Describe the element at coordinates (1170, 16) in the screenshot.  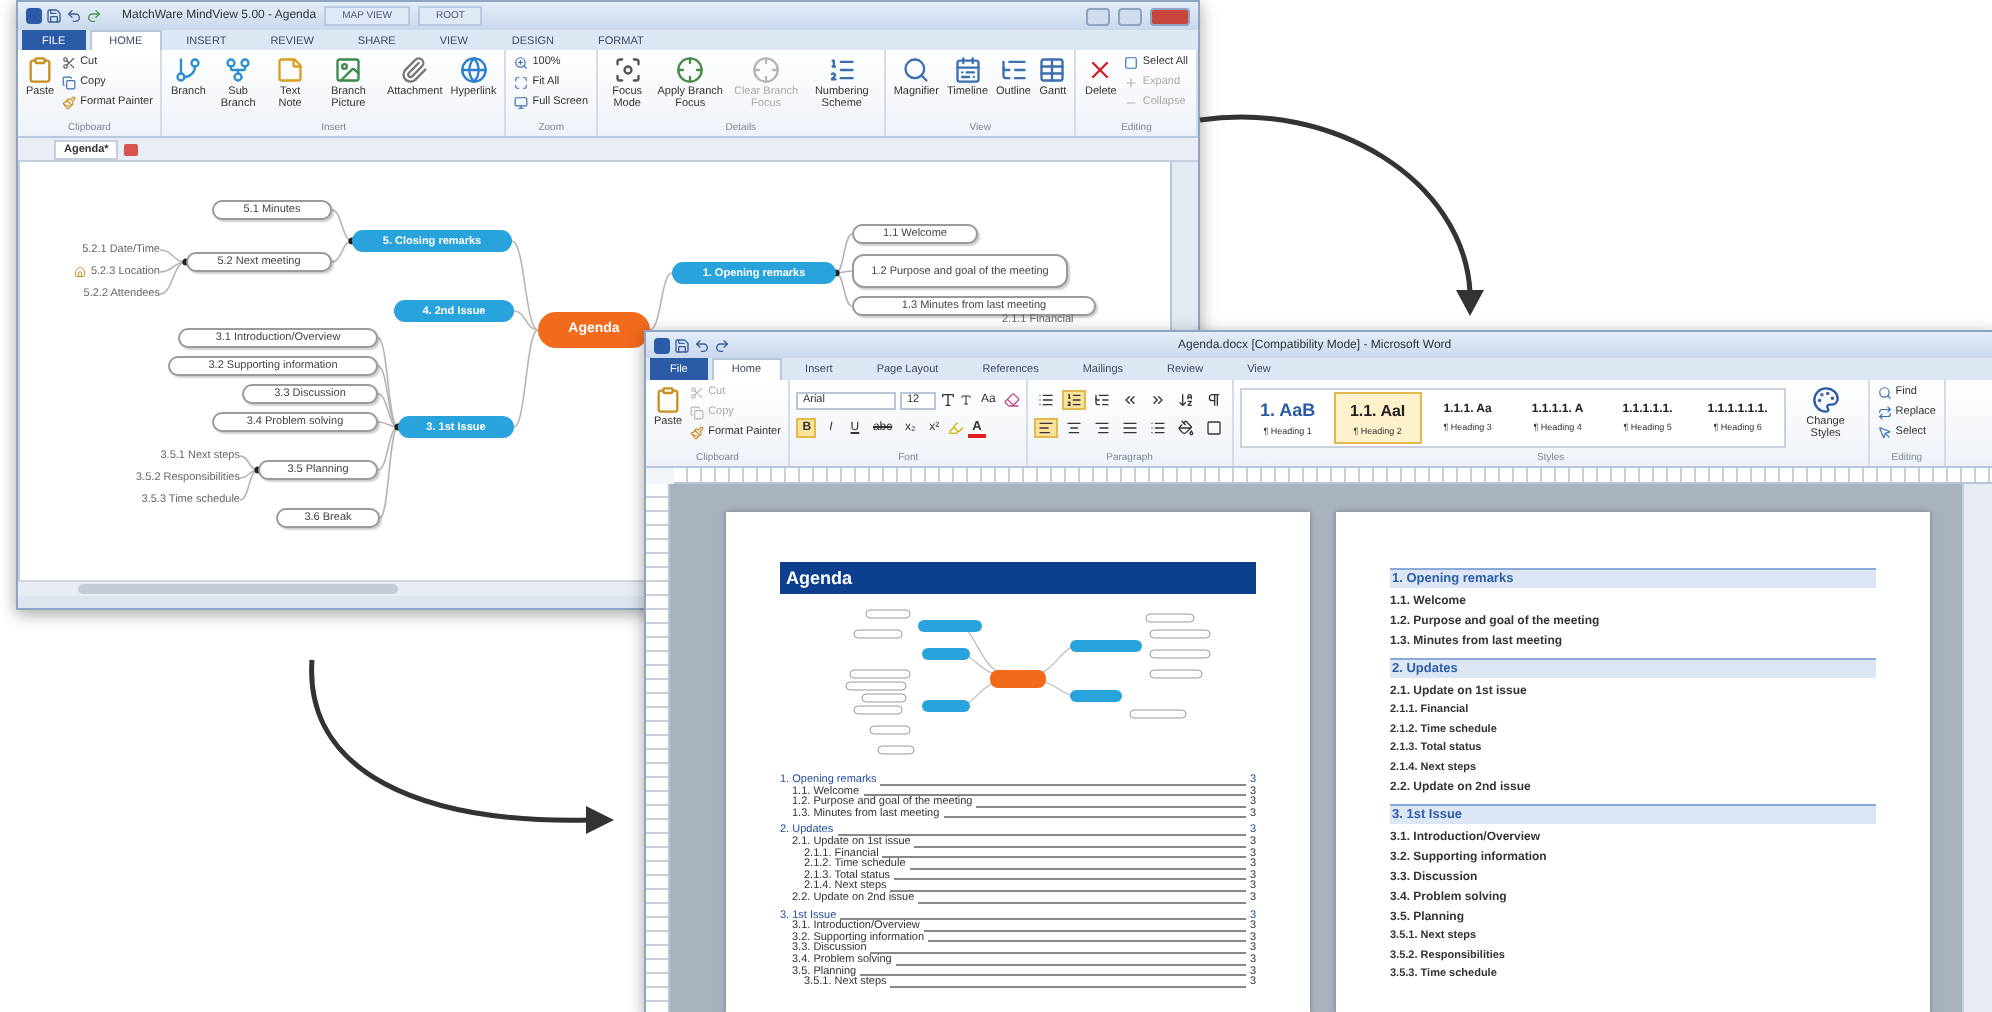
I see `close-button` at that location.